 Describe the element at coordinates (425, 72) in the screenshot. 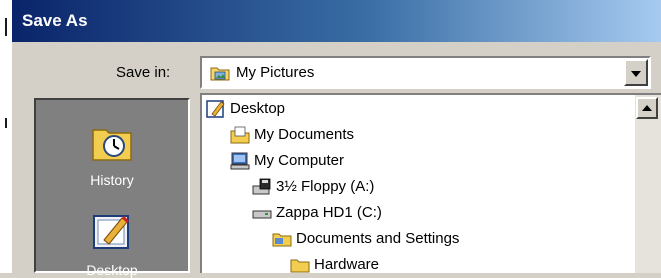

I see `save-in-combobox: My Pictures` at that location.